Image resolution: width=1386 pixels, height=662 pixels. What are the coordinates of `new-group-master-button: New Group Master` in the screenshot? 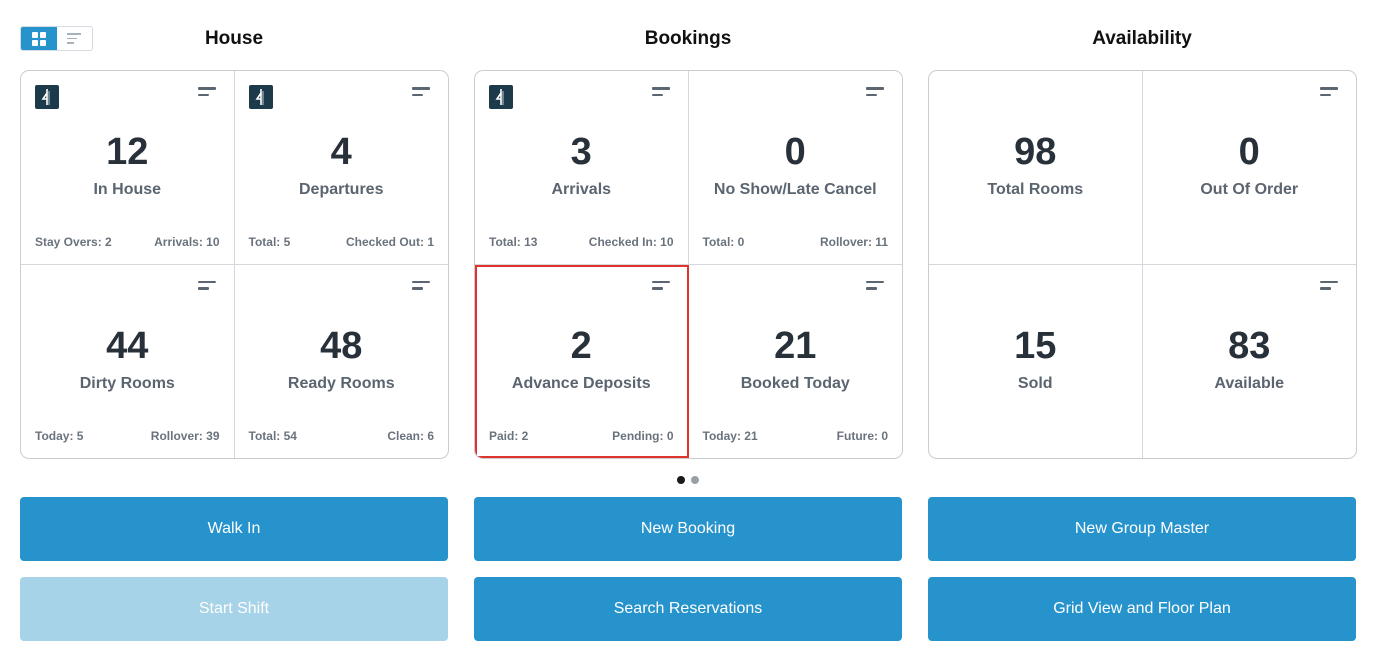 It's located at (1142, 529).